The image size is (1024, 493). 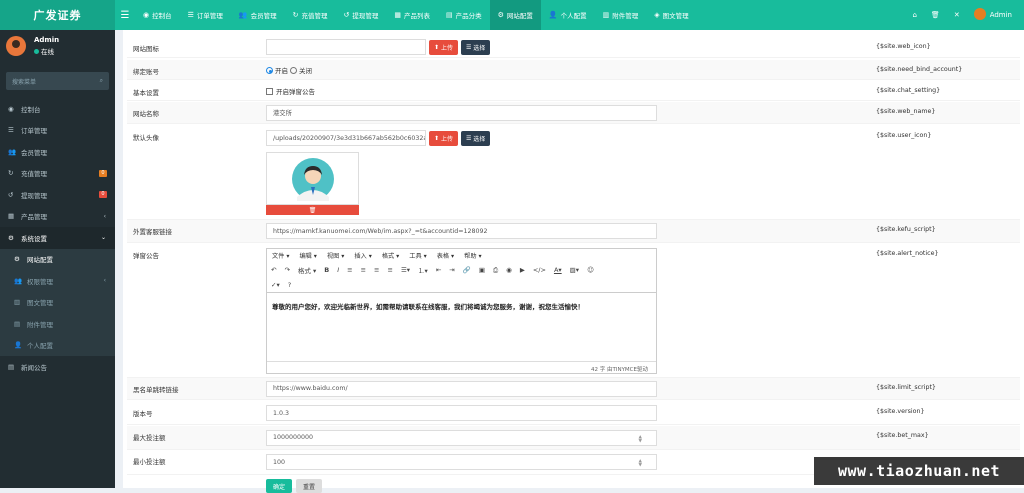 I want to click on sidebar-item-label: 订单管理, so click(x=34, y=131).